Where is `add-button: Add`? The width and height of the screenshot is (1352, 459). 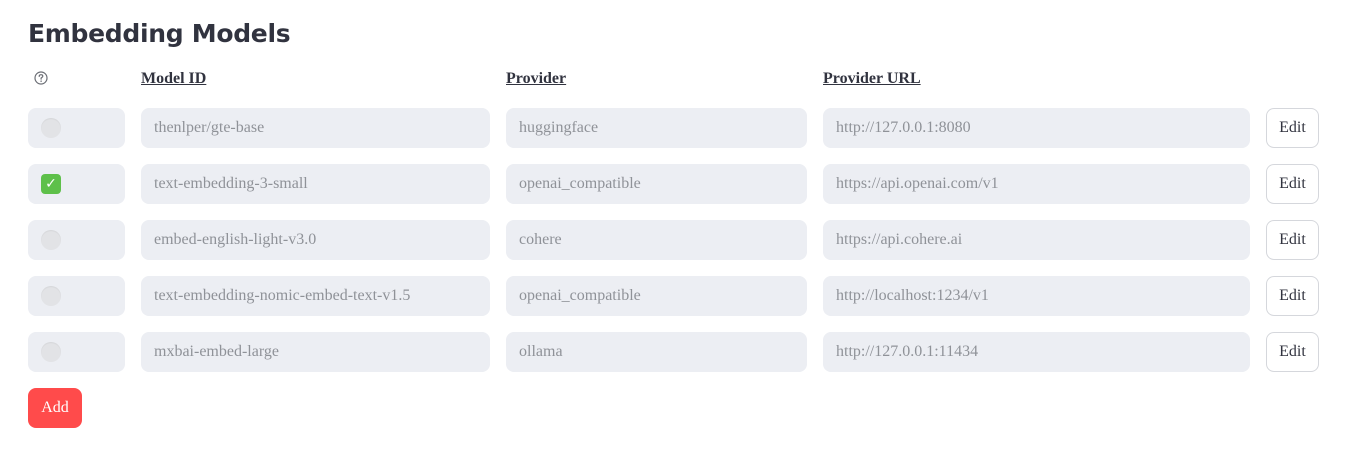 add-button: Add is located at coordinates (55, 408).